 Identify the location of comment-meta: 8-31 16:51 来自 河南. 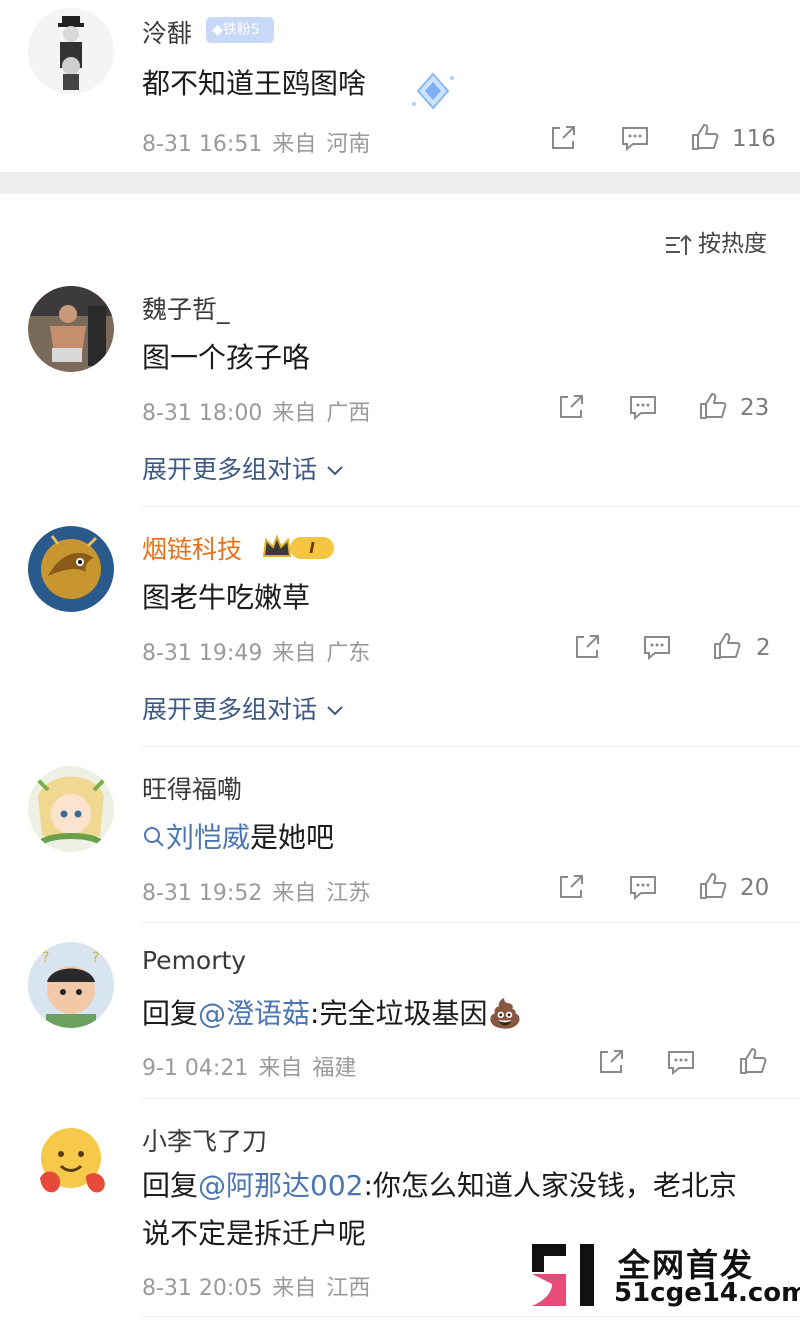
(261, 142).